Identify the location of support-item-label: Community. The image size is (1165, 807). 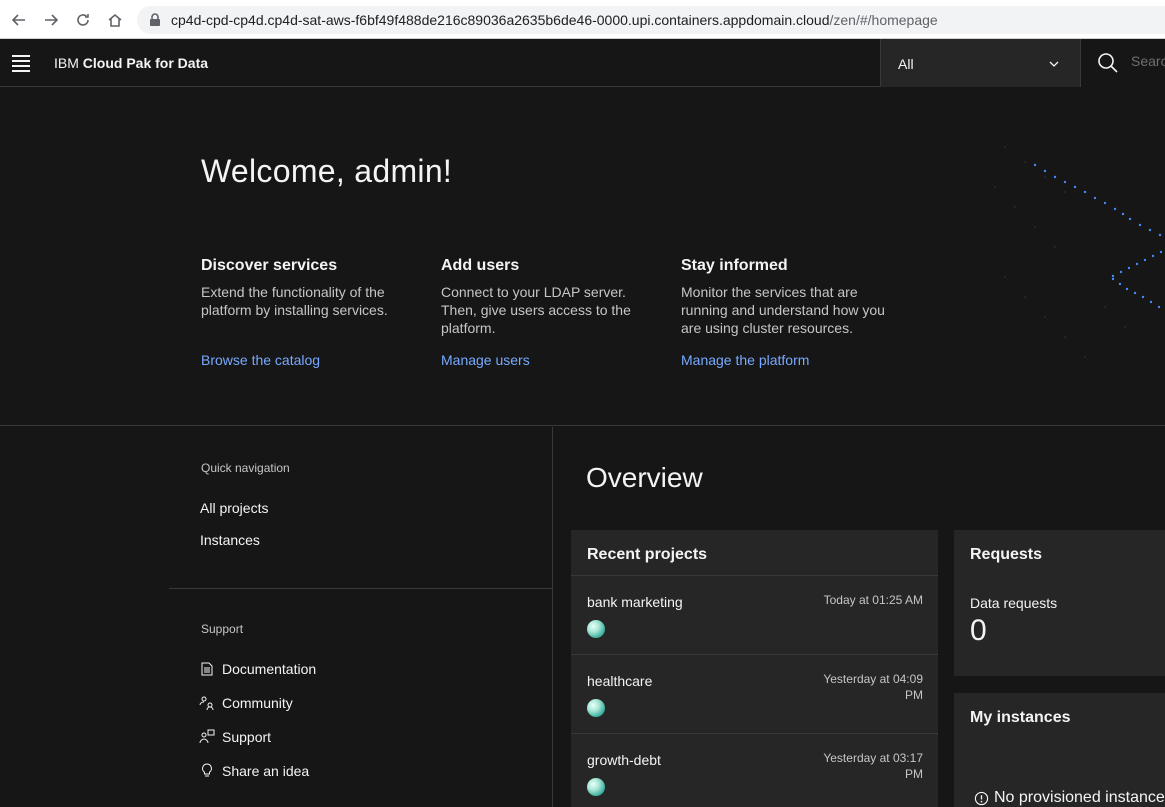
(257, 703).